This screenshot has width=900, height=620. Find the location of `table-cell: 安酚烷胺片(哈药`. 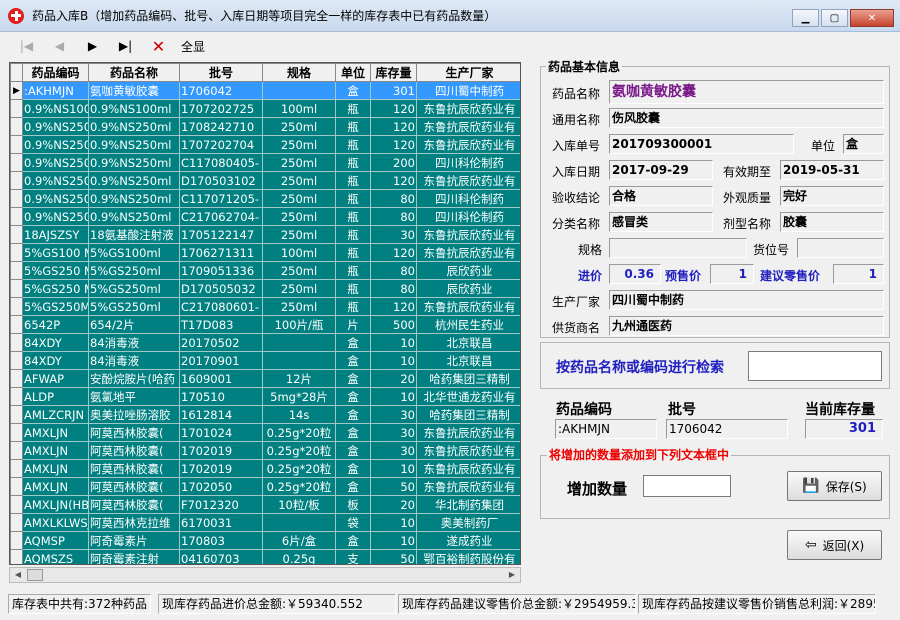

table-cell: 安酚烷胺片(哈药 is located at coordinates (134, 378).